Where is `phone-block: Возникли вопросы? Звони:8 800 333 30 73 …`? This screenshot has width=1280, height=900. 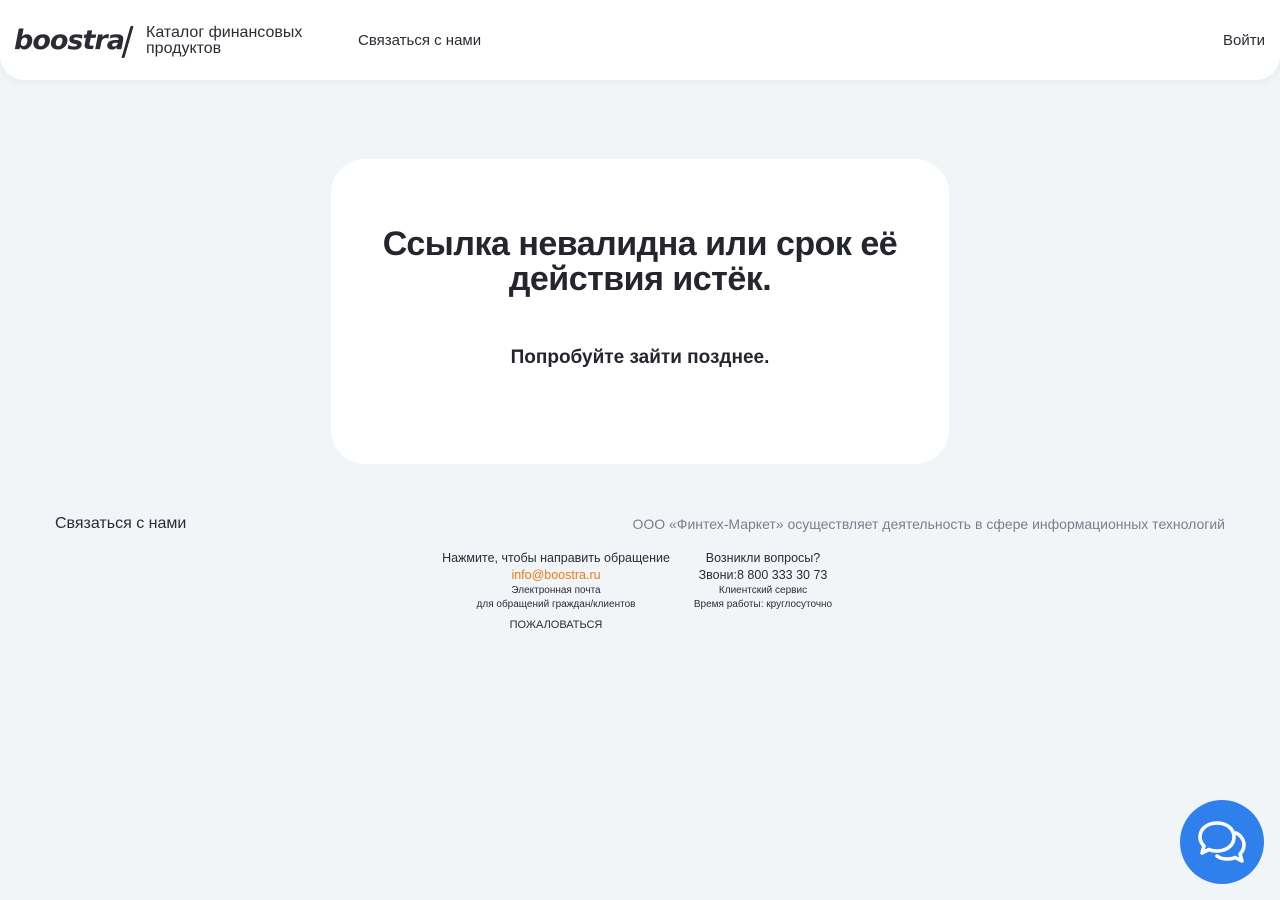 phone-block: Возникли вопросы? Звони:8 800 333 30 73 … is located at coordinates (763, 581).